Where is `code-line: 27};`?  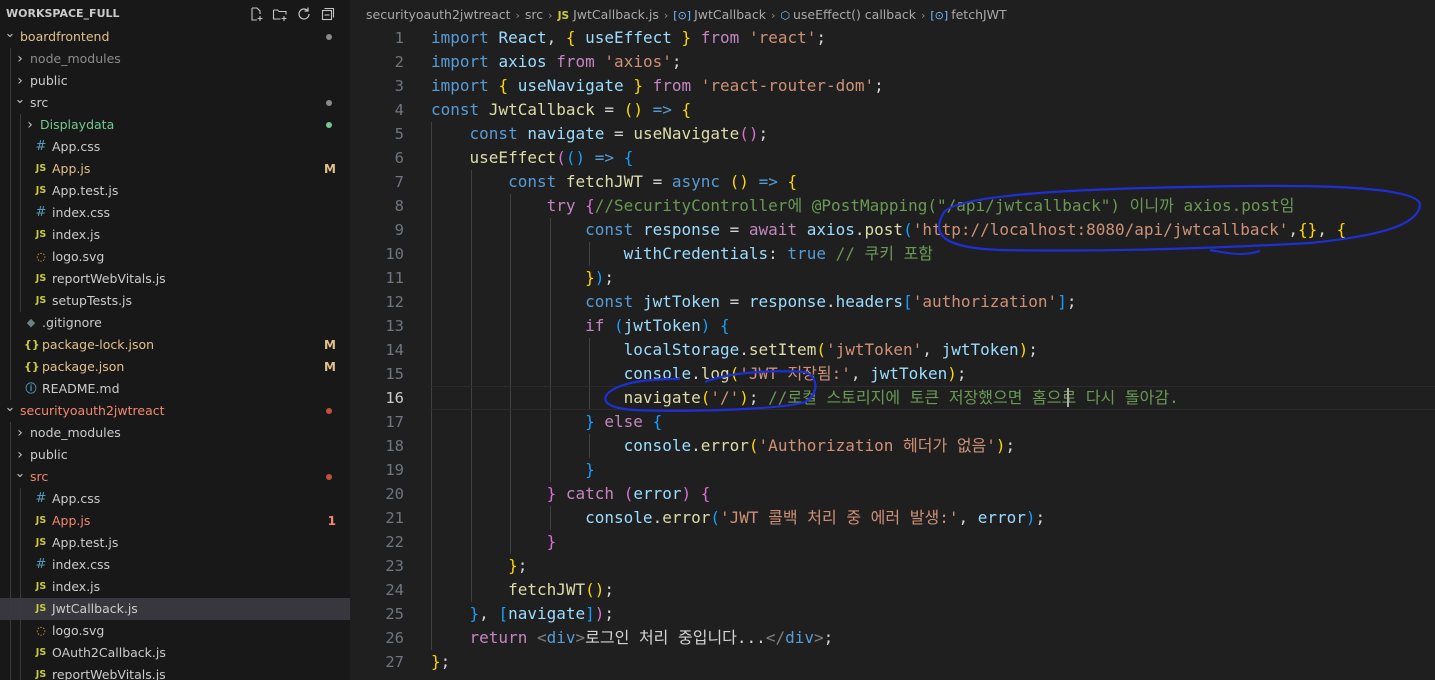 code-line: 27}; is located at coordinates (892, 662).